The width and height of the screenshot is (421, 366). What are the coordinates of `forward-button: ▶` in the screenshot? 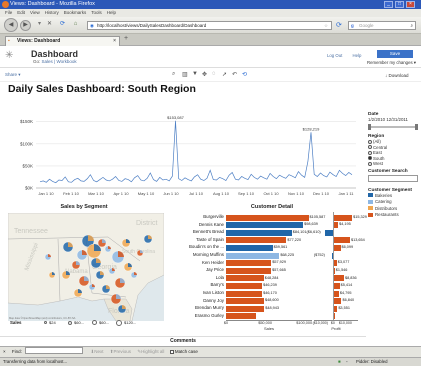 It's located at (25, 25).